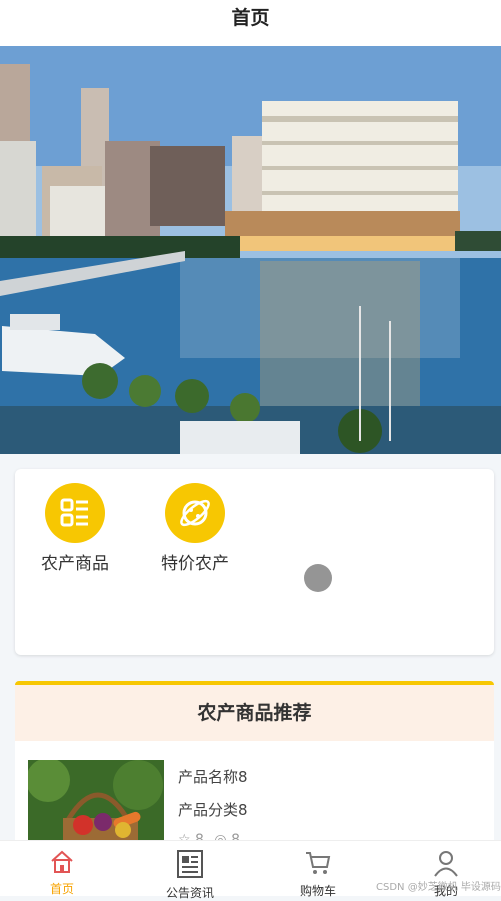  Describe the element at coordinates (195, 513) in the screenshot. I see `planet-icon` at that location.